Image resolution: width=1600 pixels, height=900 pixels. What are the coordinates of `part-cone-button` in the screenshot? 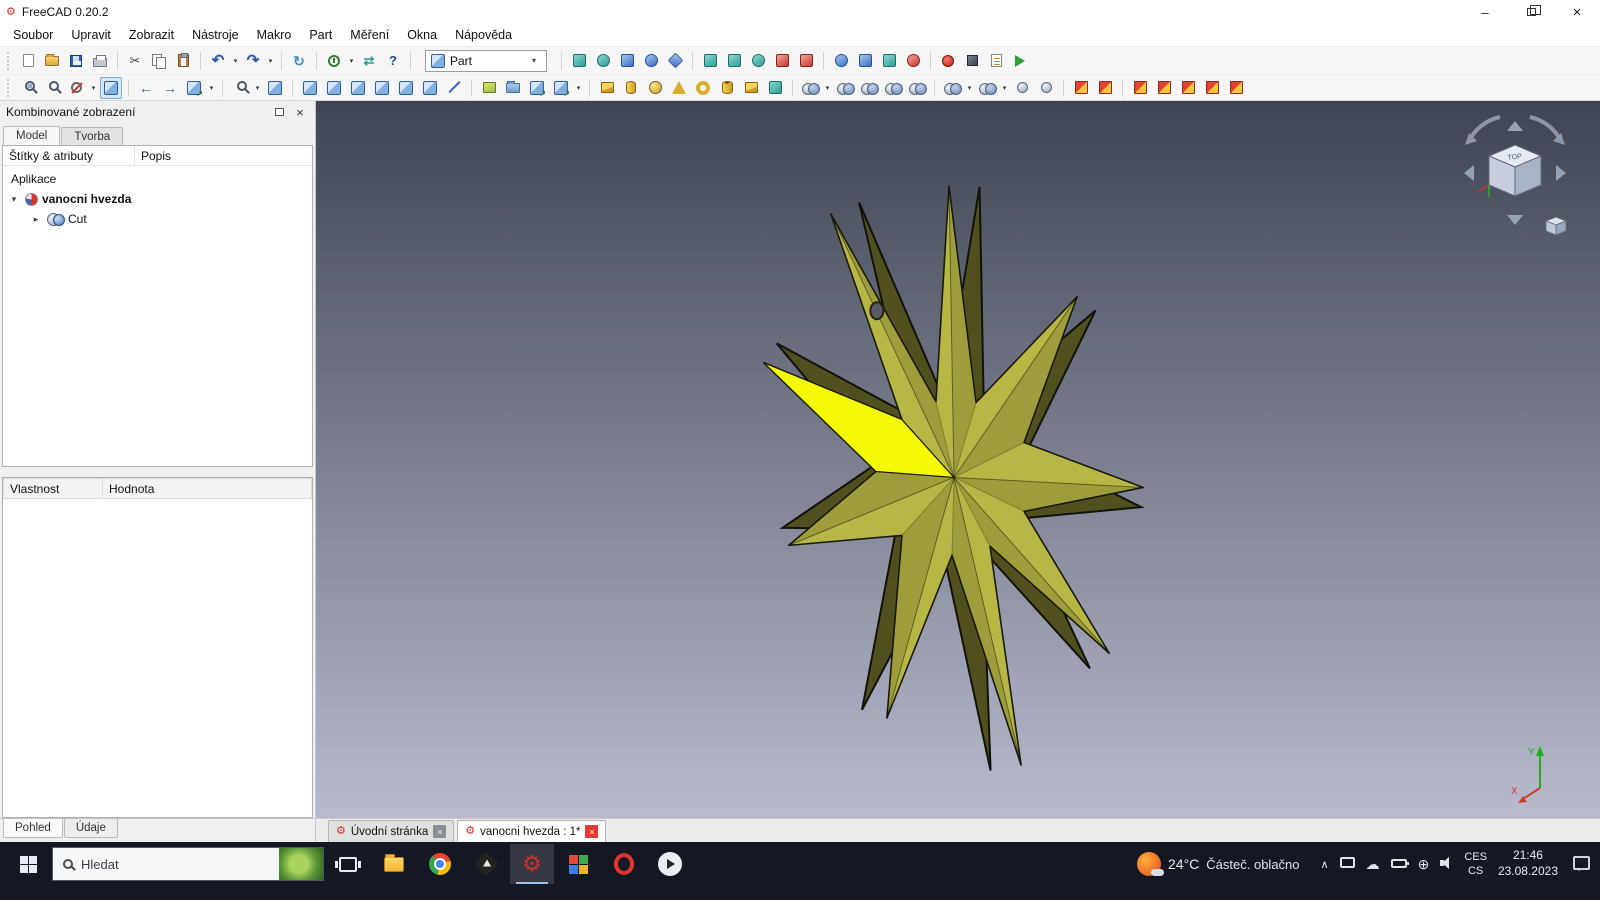 It's located at (679, 88).